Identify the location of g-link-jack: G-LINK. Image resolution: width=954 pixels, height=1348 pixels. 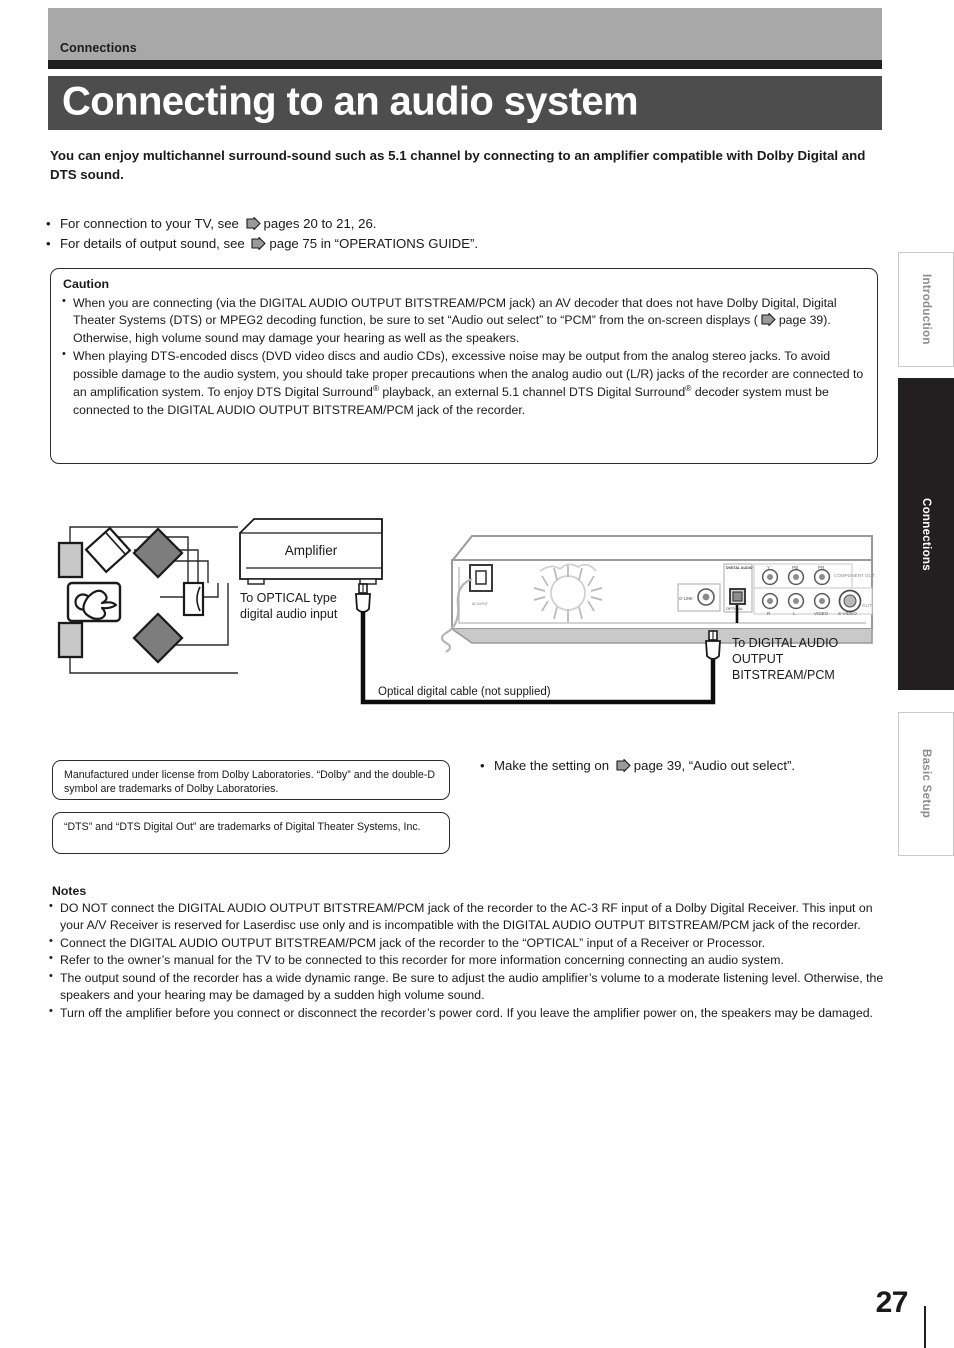
(699, 597).